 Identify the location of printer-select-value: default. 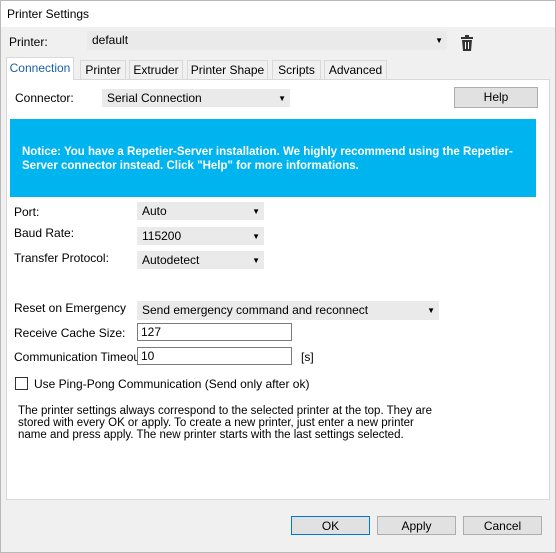
(110, 40).